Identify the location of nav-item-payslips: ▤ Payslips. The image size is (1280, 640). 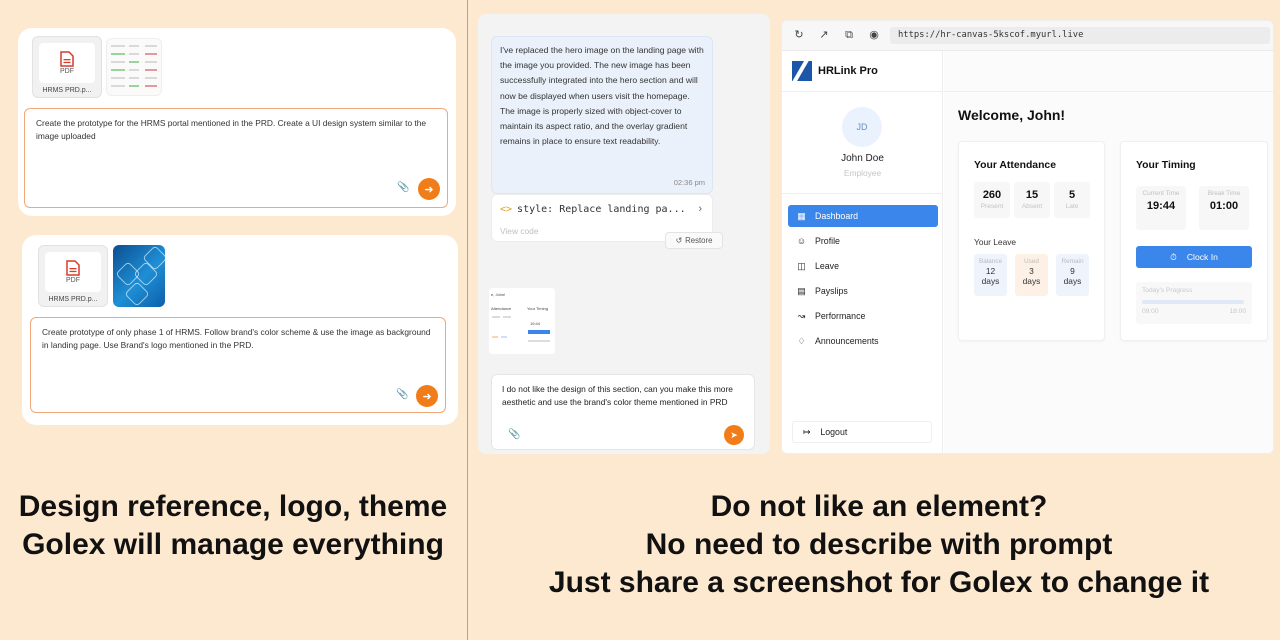
(863, 291).